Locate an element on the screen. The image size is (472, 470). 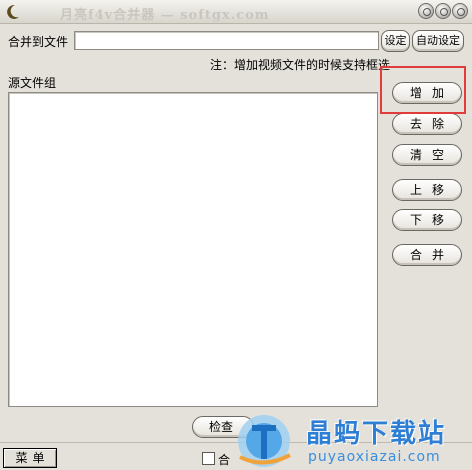
add-button: 增加 is located at coordinates (427, 93).